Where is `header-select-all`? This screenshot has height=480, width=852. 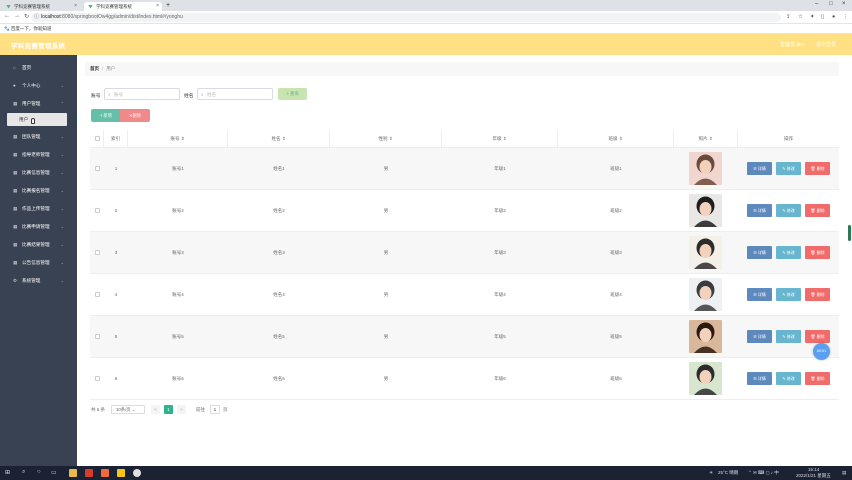
header-select-all is located at coordinates (97, 139).